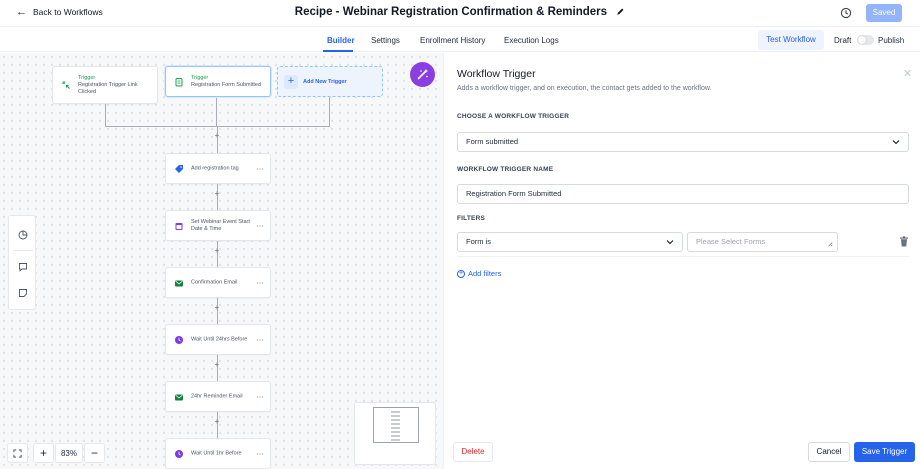  I want to click on resize-handle-icon, so click(830, 244).